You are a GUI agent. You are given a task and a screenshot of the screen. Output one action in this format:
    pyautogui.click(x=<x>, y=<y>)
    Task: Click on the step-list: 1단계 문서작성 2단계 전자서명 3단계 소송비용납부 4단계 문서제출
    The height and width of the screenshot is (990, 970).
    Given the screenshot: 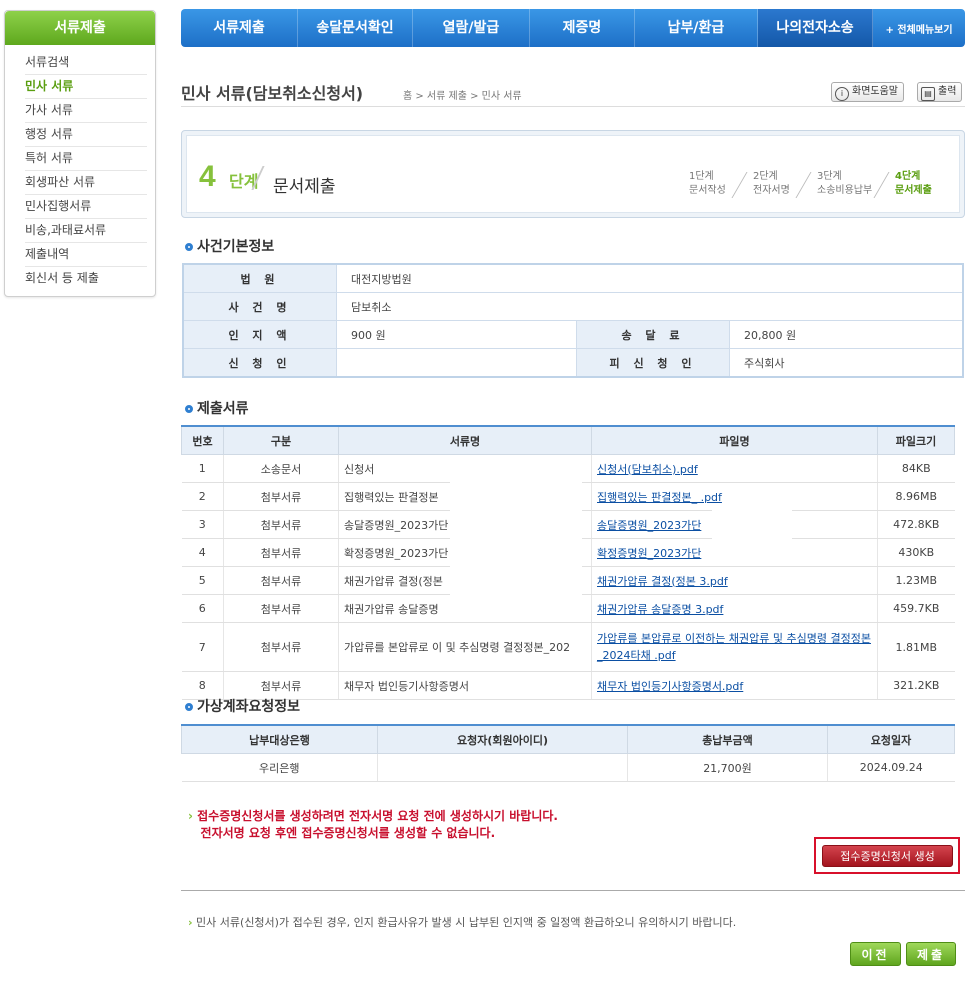 What is the action you would take?
    pyautogui.click(x=818, y=184)
    